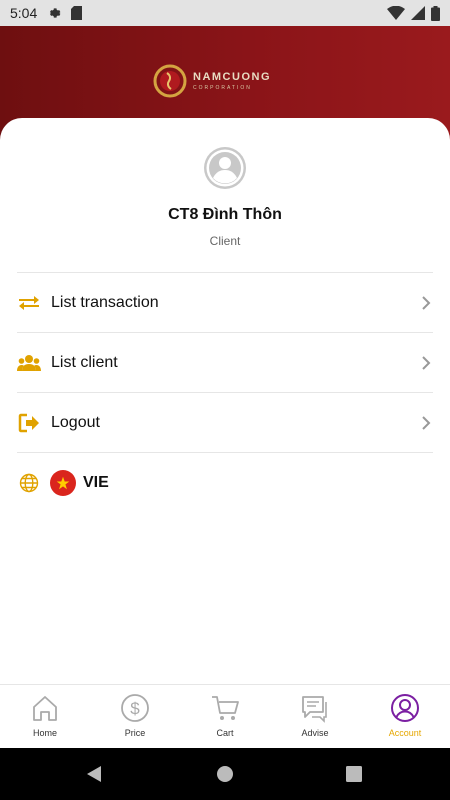 This screenshot has height=800, width=450. I want to click on recents-icon, so click(354, 774).